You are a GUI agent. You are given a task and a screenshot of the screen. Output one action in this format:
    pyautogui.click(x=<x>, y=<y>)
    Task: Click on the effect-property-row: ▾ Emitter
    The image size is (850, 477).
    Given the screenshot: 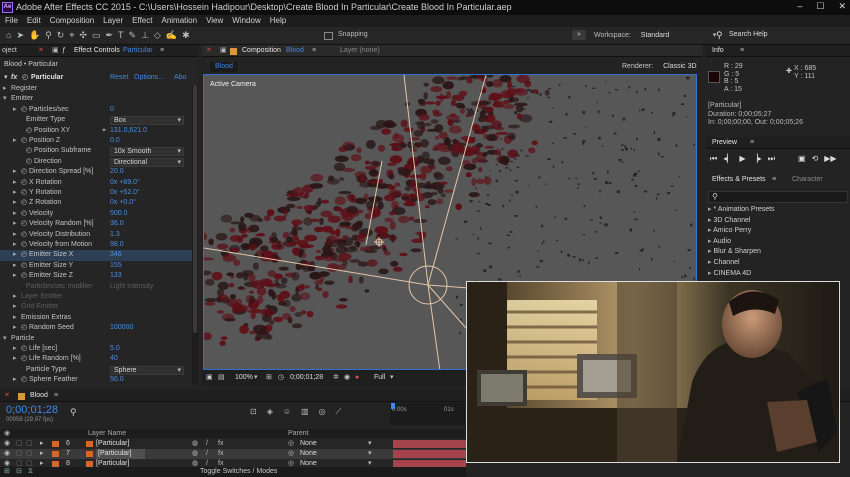 What is the action you would take?
    pyautogui.click(x=99, y=99)
    